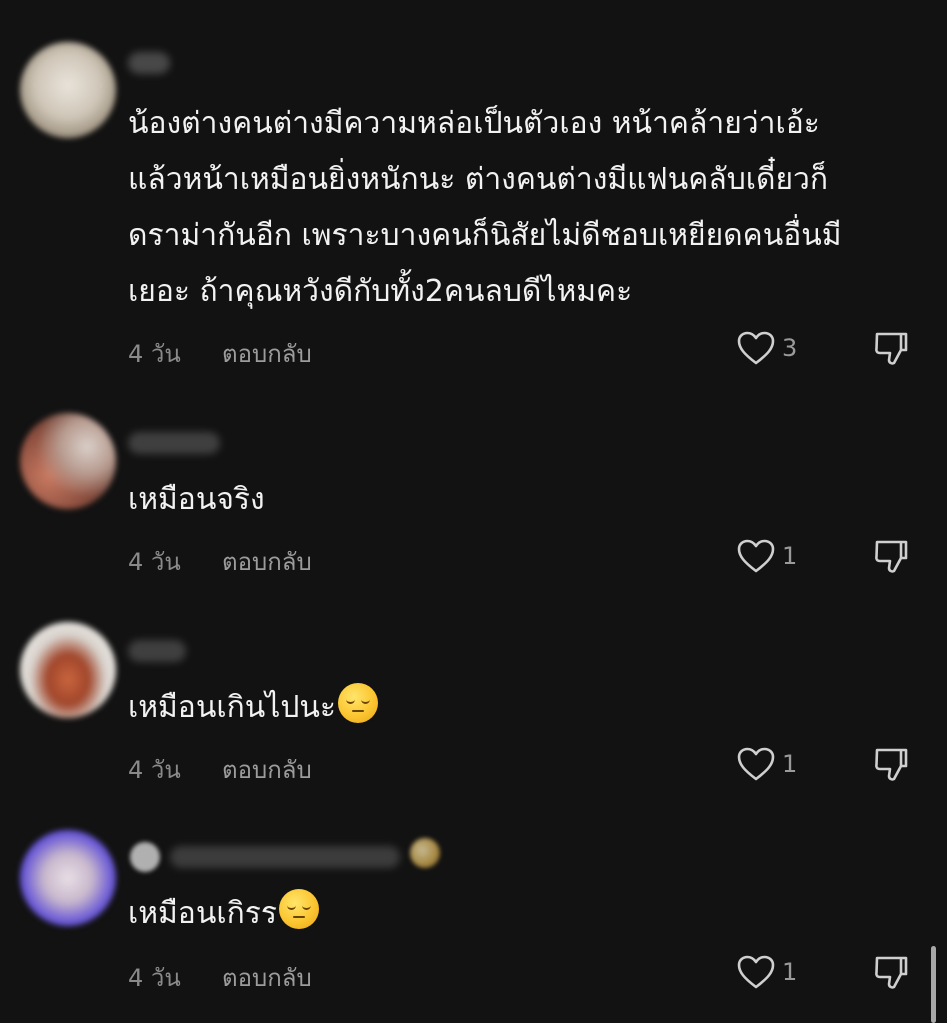  Describe the element at coordinates (518, 708) in the screenshot. I see `comment-text: เหมือนเกินไปนะ` at that location.